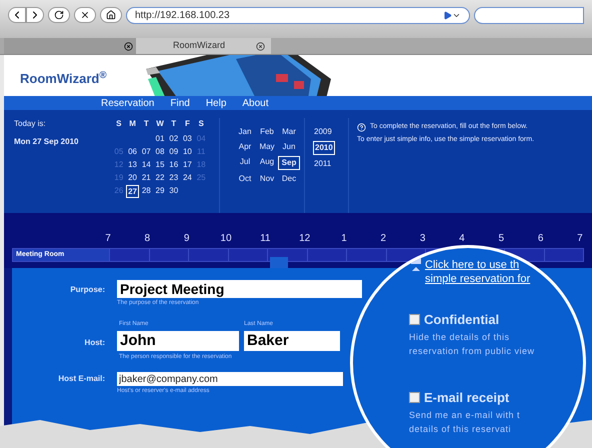 The width and height of the screenshot is (592, 448). I want to click on reload-button, so click(59, 15).